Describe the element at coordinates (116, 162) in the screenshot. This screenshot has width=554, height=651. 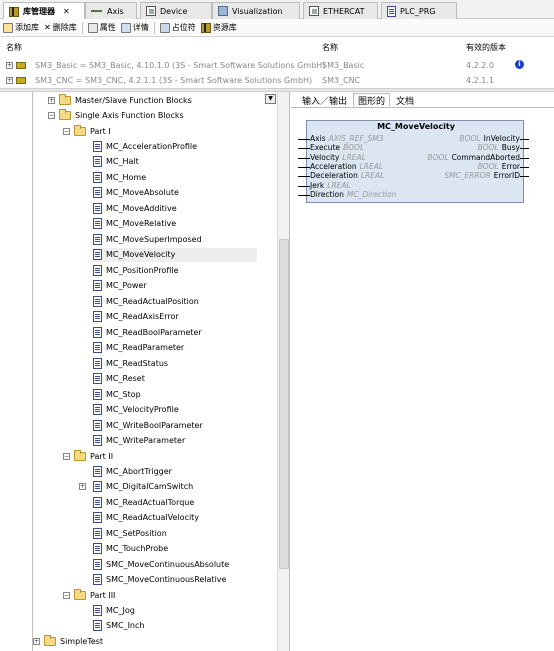
I see `tree-item: MC_Halt` at that location.